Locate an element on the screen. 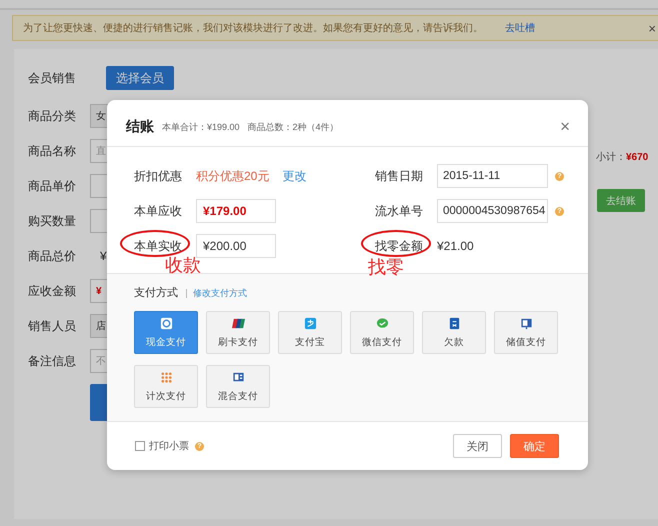 Image resolution: width=658 pixels, height=526 pixels. notebook-icon is located at coordinates (238, 377).